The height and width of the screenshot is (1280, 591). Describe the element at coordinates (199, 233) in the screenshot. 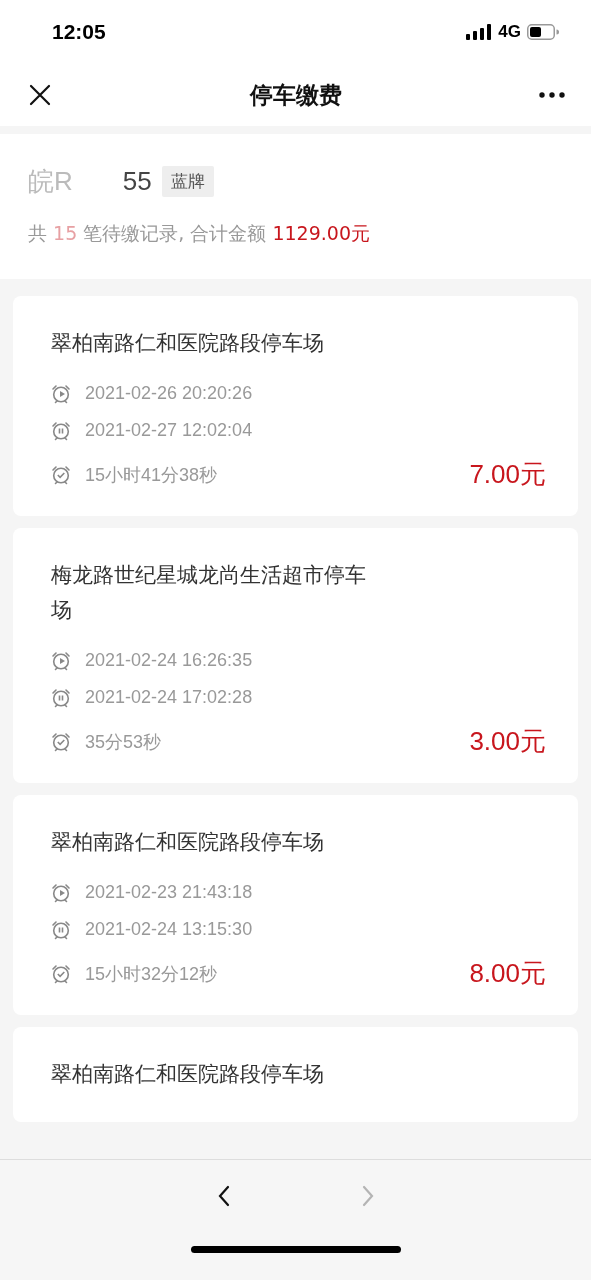

I see `summary-text: 共 15 笔待缴记录, 合计金额 1129.00元` at that location.